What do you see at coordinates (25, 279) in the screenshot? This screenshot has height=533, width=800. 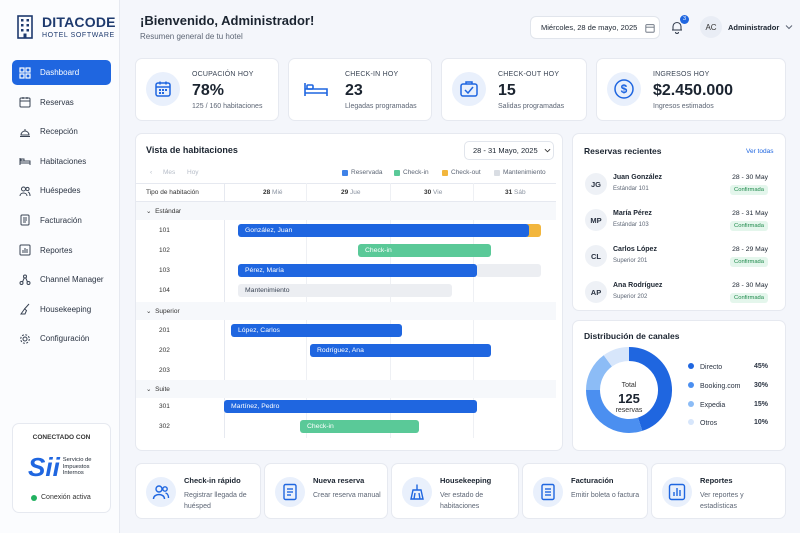 I see `share-nodes-icon` at bounding box center [25, 279].